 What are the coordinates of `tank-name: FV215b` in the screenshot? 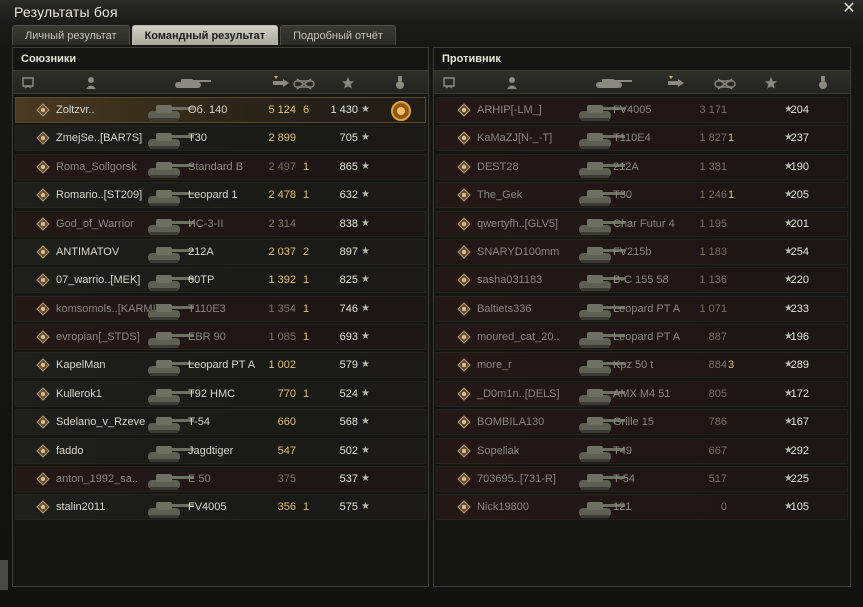 It's located at (632, 251).